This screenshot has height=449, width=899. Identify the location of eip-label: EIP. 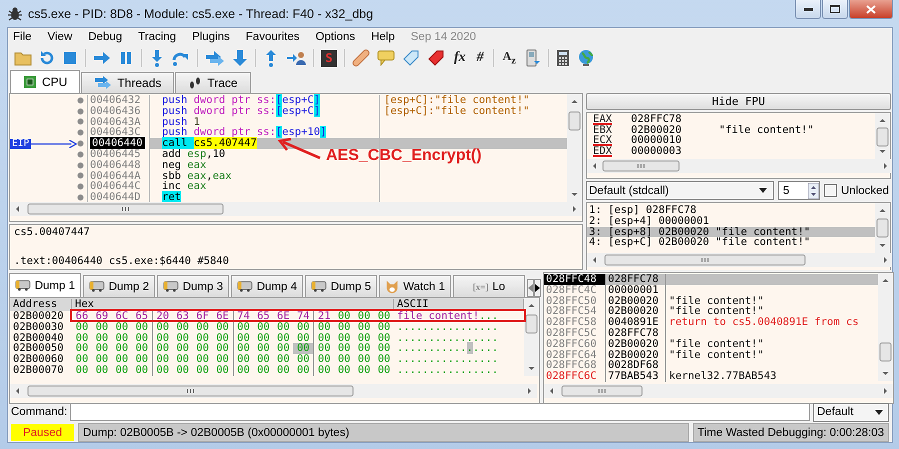
(21, 143).